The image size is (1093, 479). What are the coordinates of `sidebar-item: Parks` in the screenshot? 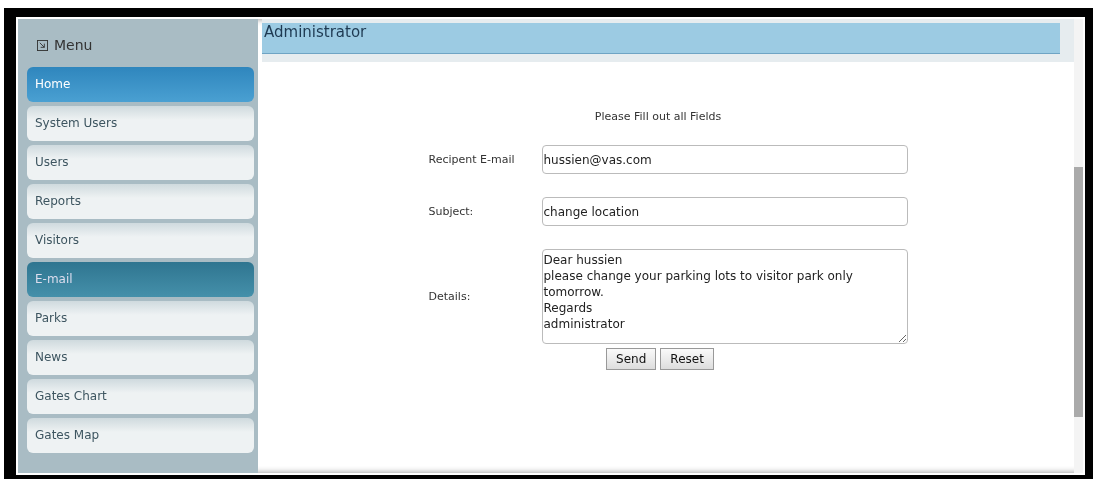 It's located at (140, 318).